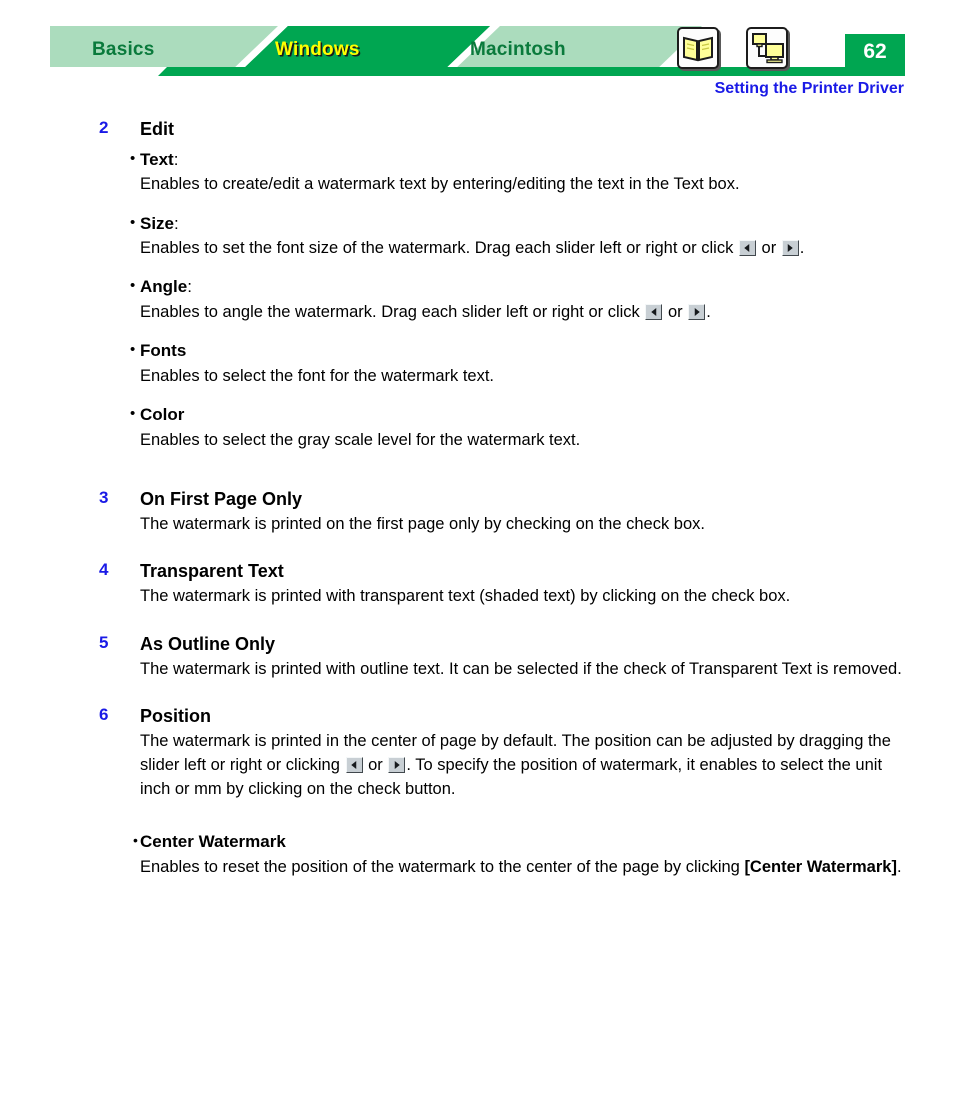 The image size is (954, 1105). I want to click on section-title: Edit, so click(157, 129).